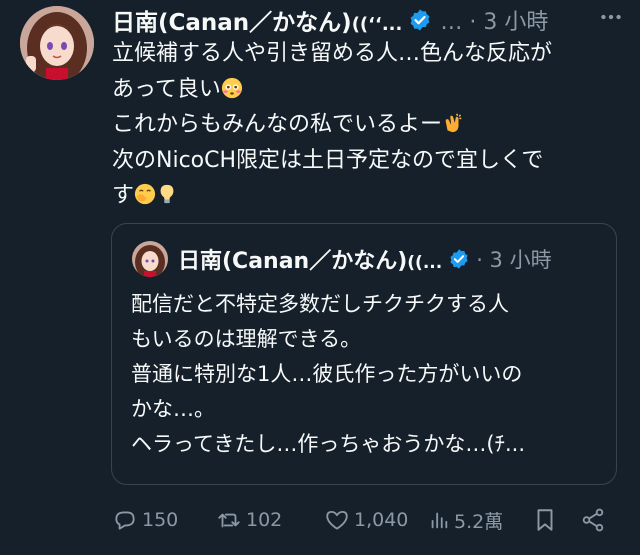 The image size is (640, 555). Describe the element at coordinates (145, 194) in the screenshot. I see `face-with-hand-over-mouth-icon` at that location.